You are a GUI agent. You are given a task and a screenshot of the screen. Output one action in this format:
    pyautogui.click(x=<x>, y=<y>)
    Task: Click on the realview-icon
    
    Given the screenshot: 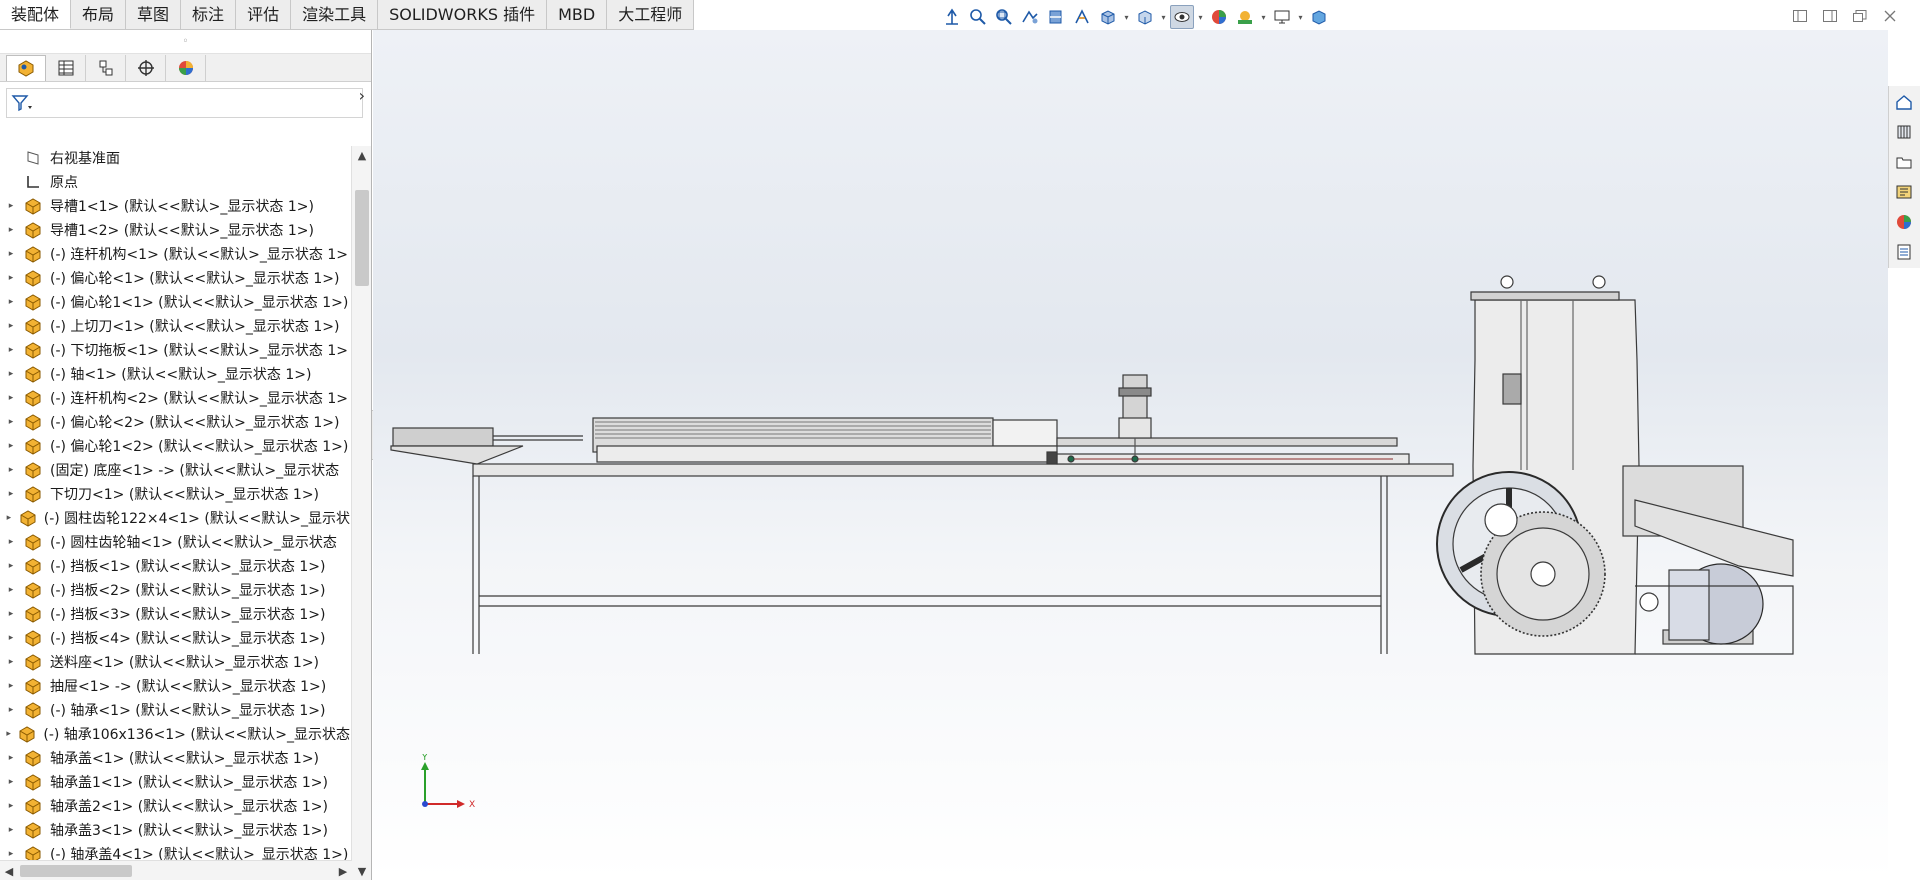 What is the action you would take?
    pyautogui.click(x=1319, y=17)
    